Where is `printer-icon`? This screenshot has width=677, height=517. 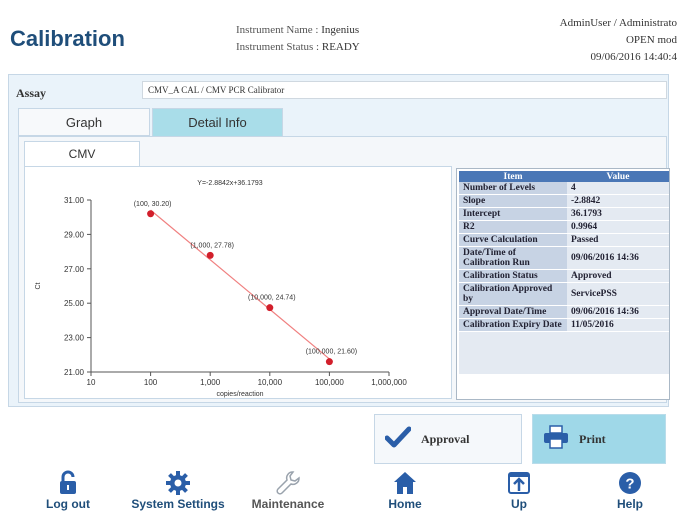 printer-icon is located at coordinates (556, 439).